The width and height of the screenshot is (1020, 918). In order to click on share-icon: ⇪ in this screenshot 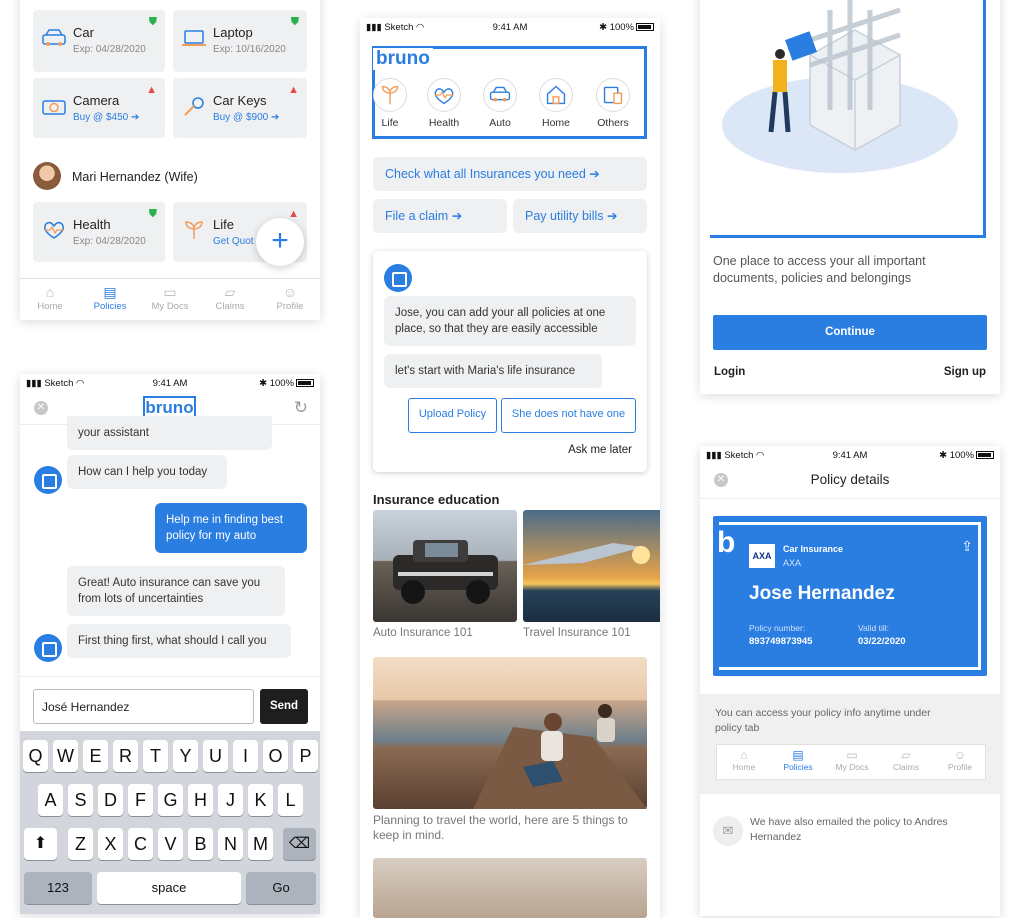, I will do `click(967, 546)`.